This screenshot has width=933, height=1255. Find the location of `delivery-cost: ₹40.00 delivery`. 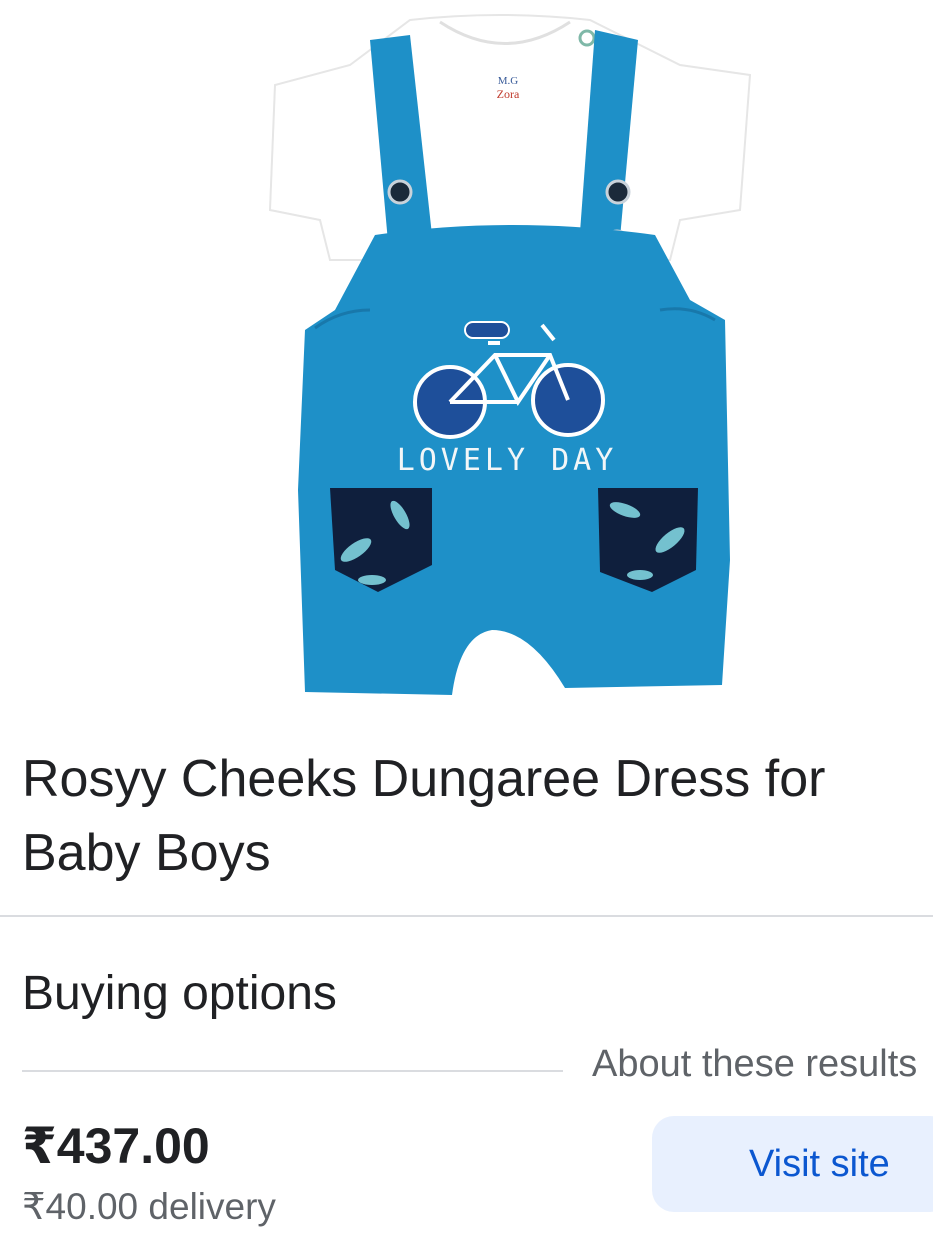

delivery-cost: ₹40.00 delivery is located at coordinates (149, 1206).